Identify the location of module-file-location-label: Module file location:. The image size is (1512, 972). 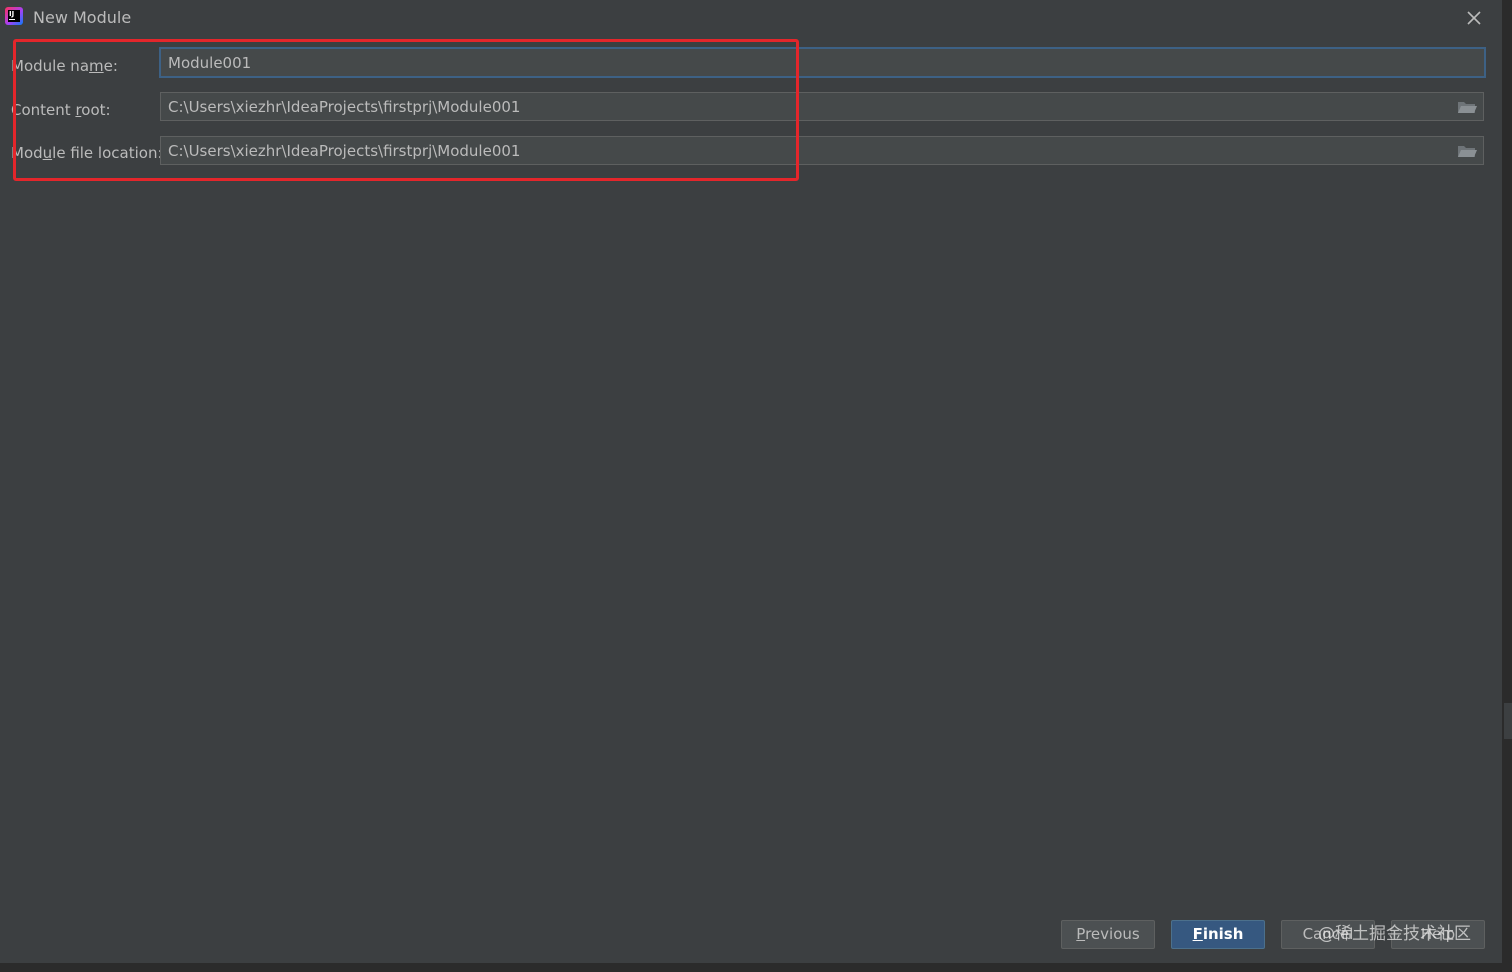
(87, 153).